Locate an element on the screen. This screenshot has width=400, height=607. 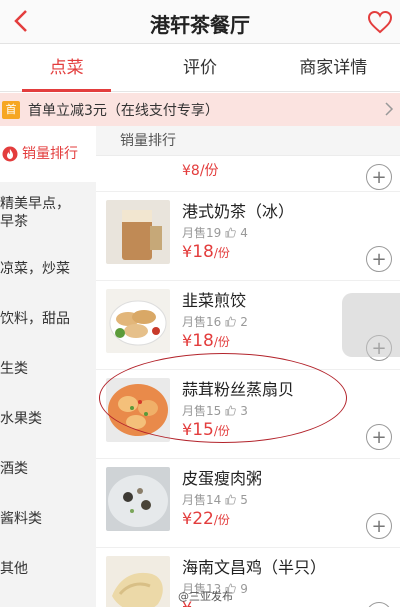
tab-order: 点菜 is located at coordinates (66, 68).